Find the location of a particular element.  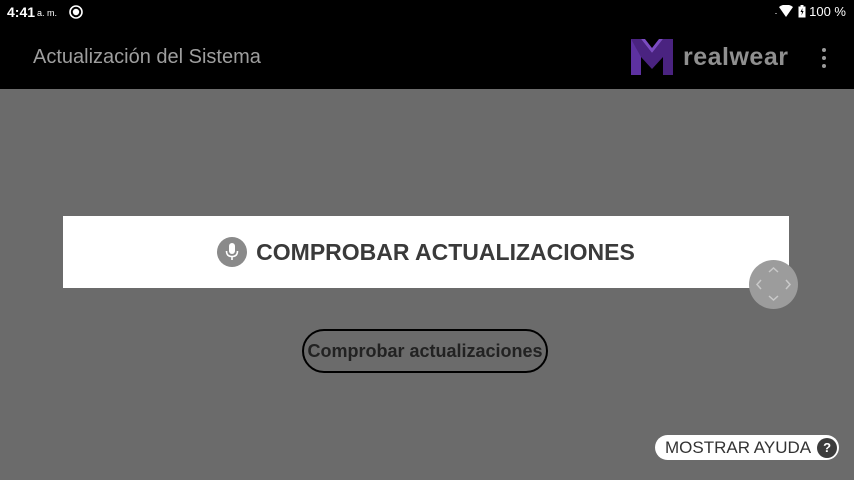

realwear-logo: realwear is located at coordinates (708, 57).